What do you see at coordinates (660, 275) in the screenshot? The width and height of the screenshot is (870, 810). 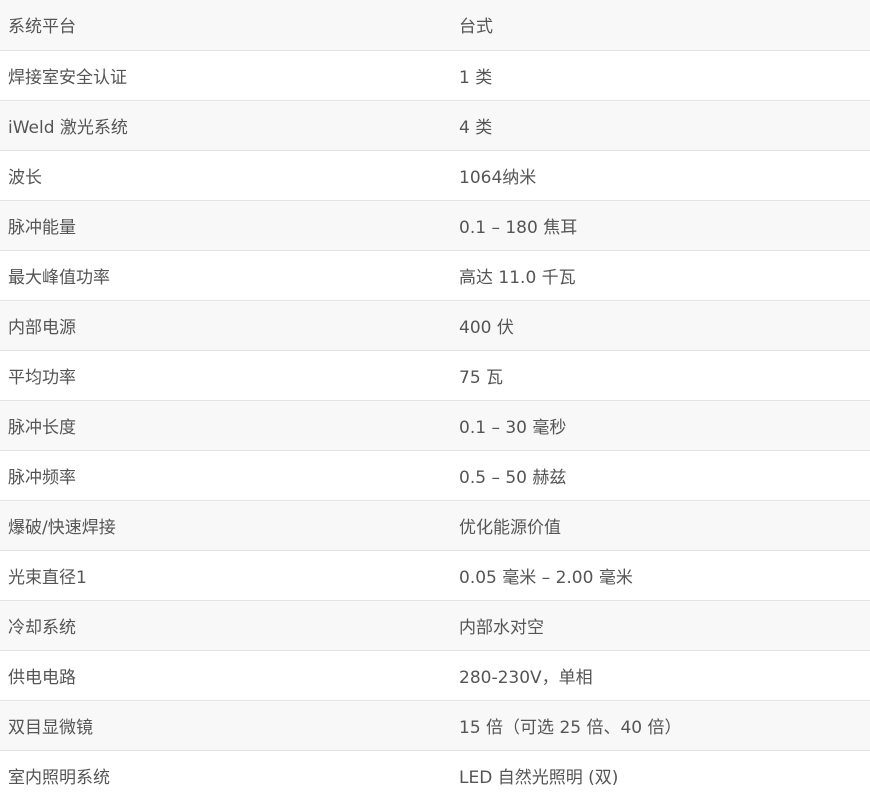 I see `spec-value: 高达 11.0 千瓦` at bounding box center [660, 275].